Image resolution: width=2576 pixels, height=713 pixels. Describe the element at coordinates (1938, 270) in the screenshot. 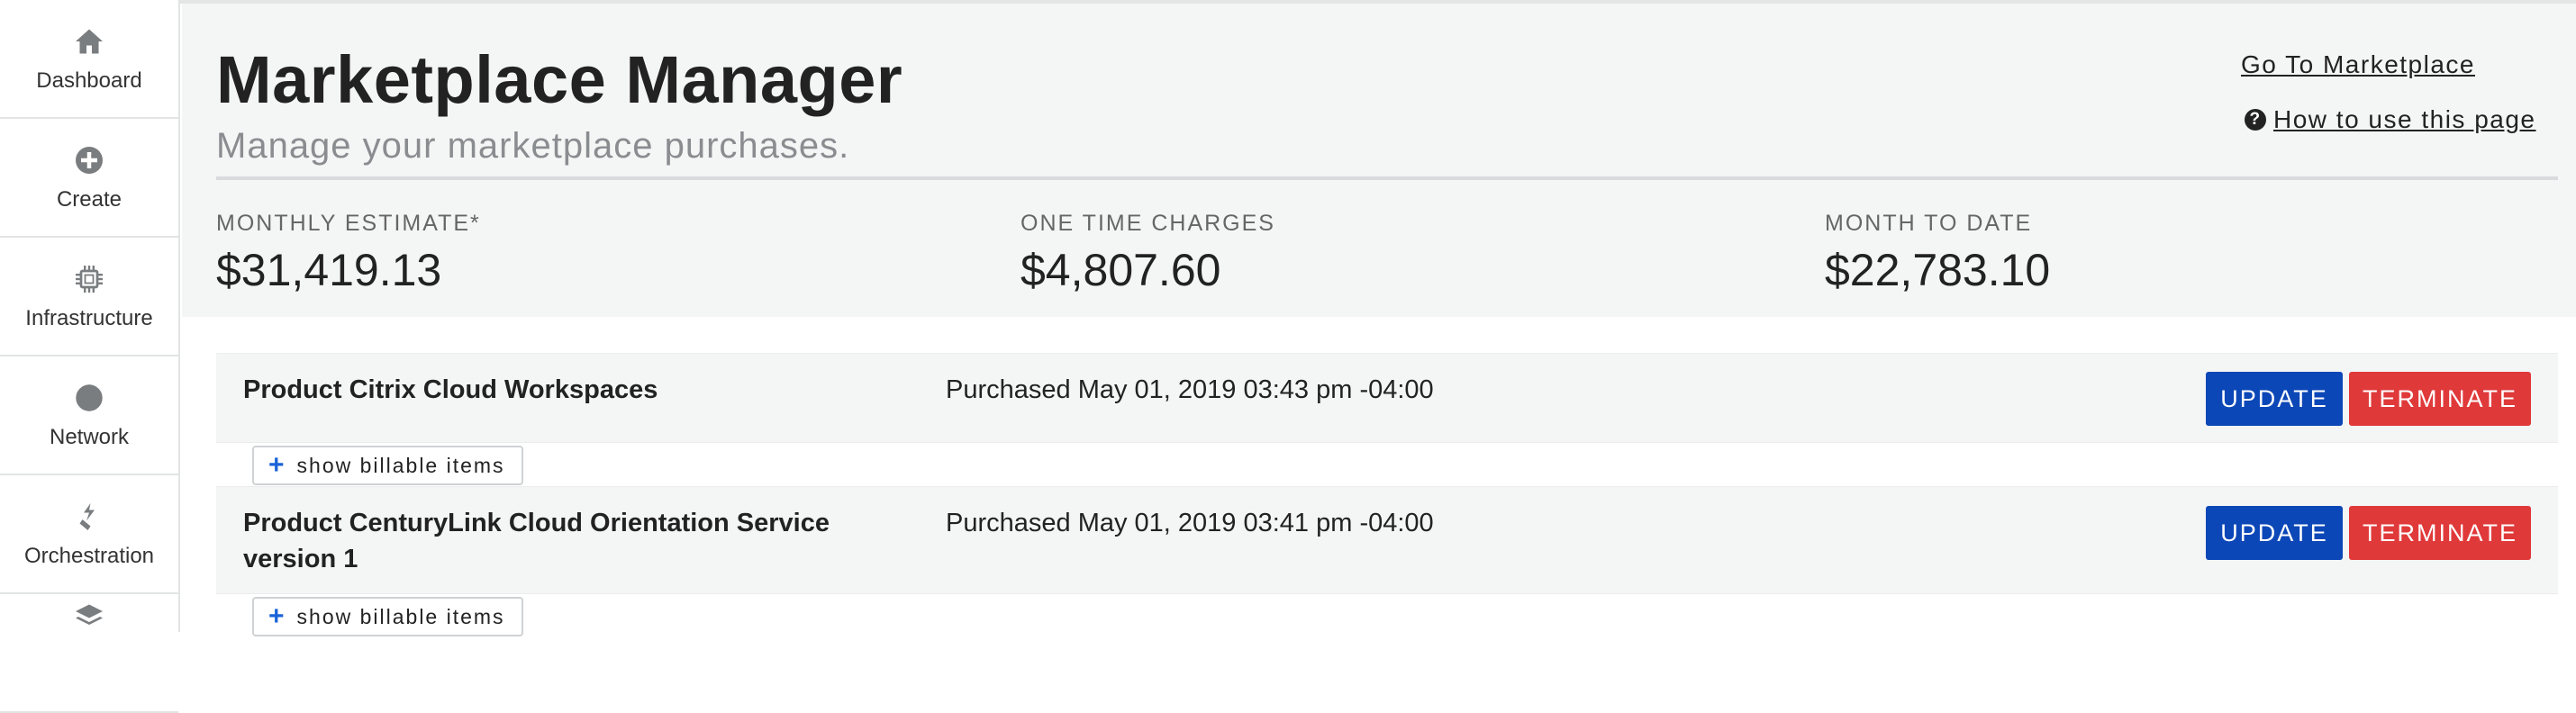

I see `stat-value: $22,783.10` at that location.